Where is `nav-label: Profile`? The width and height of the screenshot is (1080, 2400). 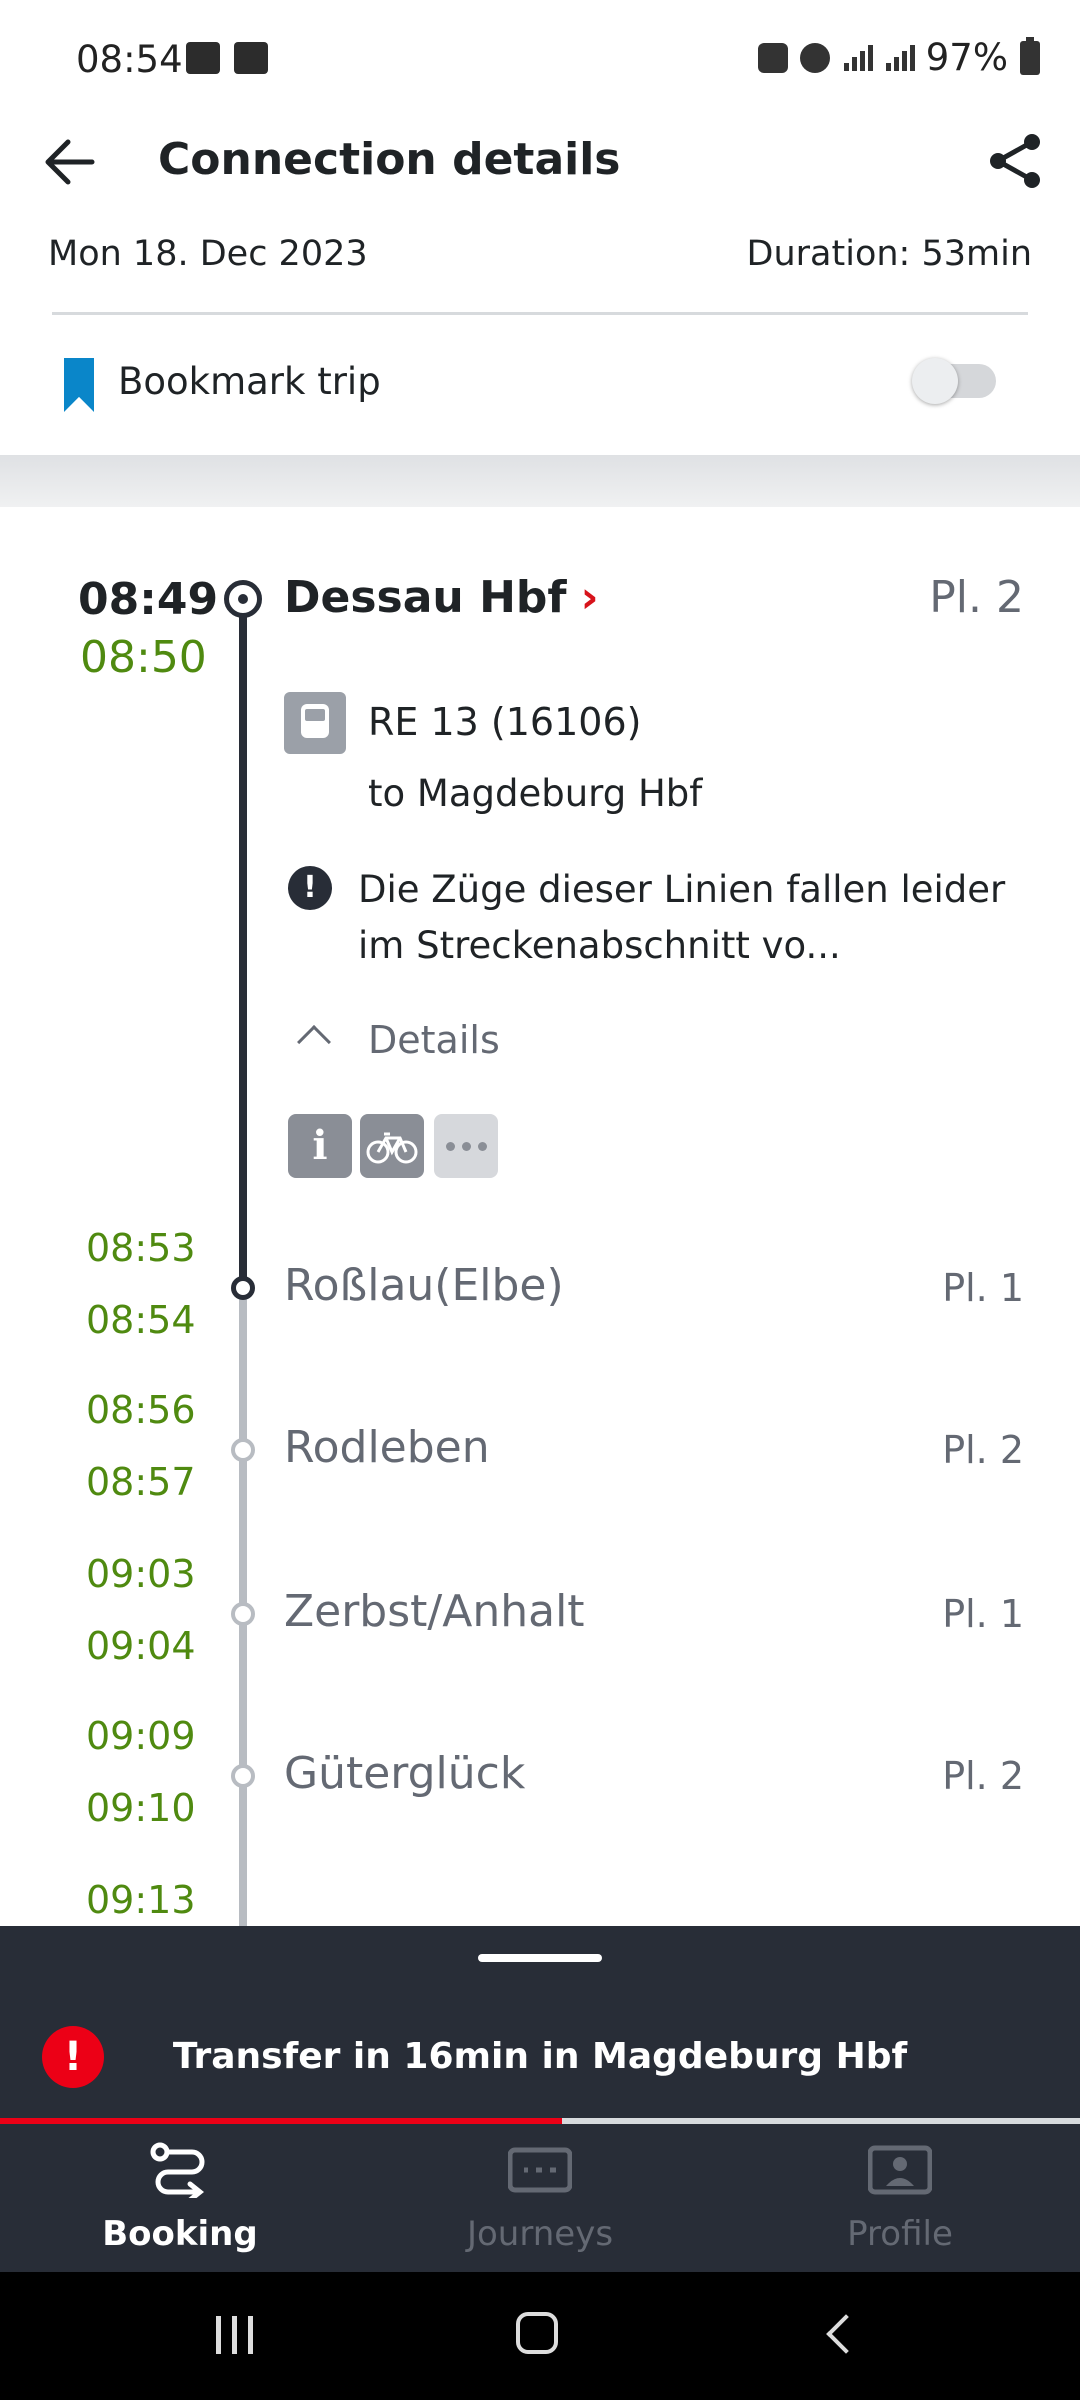
nav-label: Profile is located at coordinates (900, 2234).